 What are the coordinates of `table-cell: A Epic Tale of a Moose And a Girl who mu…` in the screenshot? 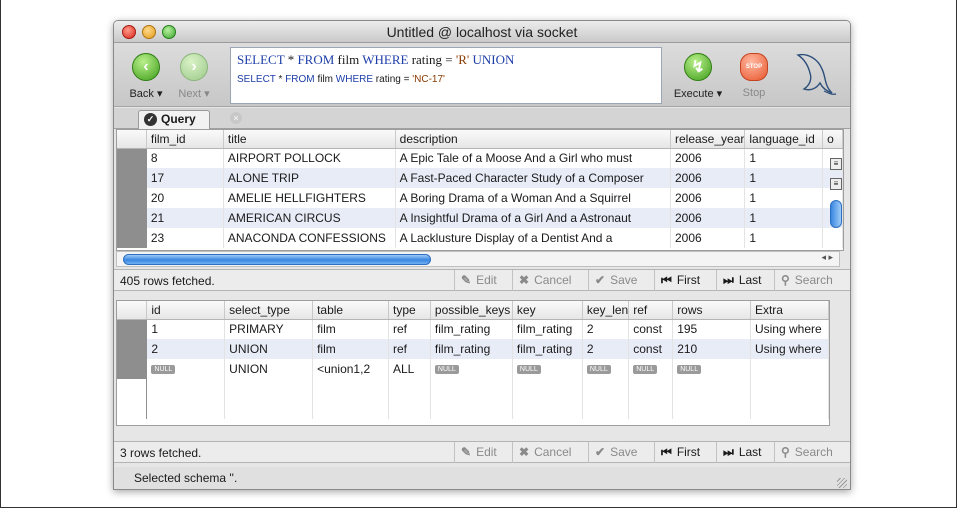 It's located at (533, 158).